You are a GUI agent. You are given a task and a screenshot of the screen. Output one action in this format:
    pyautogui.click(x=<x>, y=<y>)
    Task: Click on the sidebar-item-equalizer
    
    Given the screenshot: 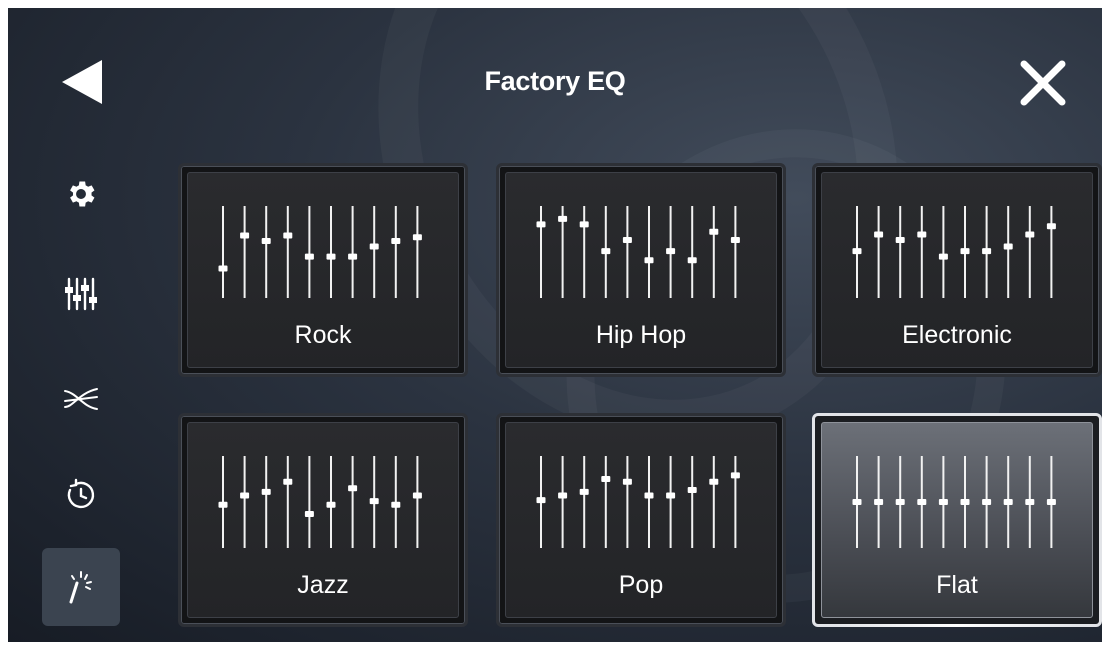 What is the action you would take?
    pyautogui.click(x=81, y=294)
    